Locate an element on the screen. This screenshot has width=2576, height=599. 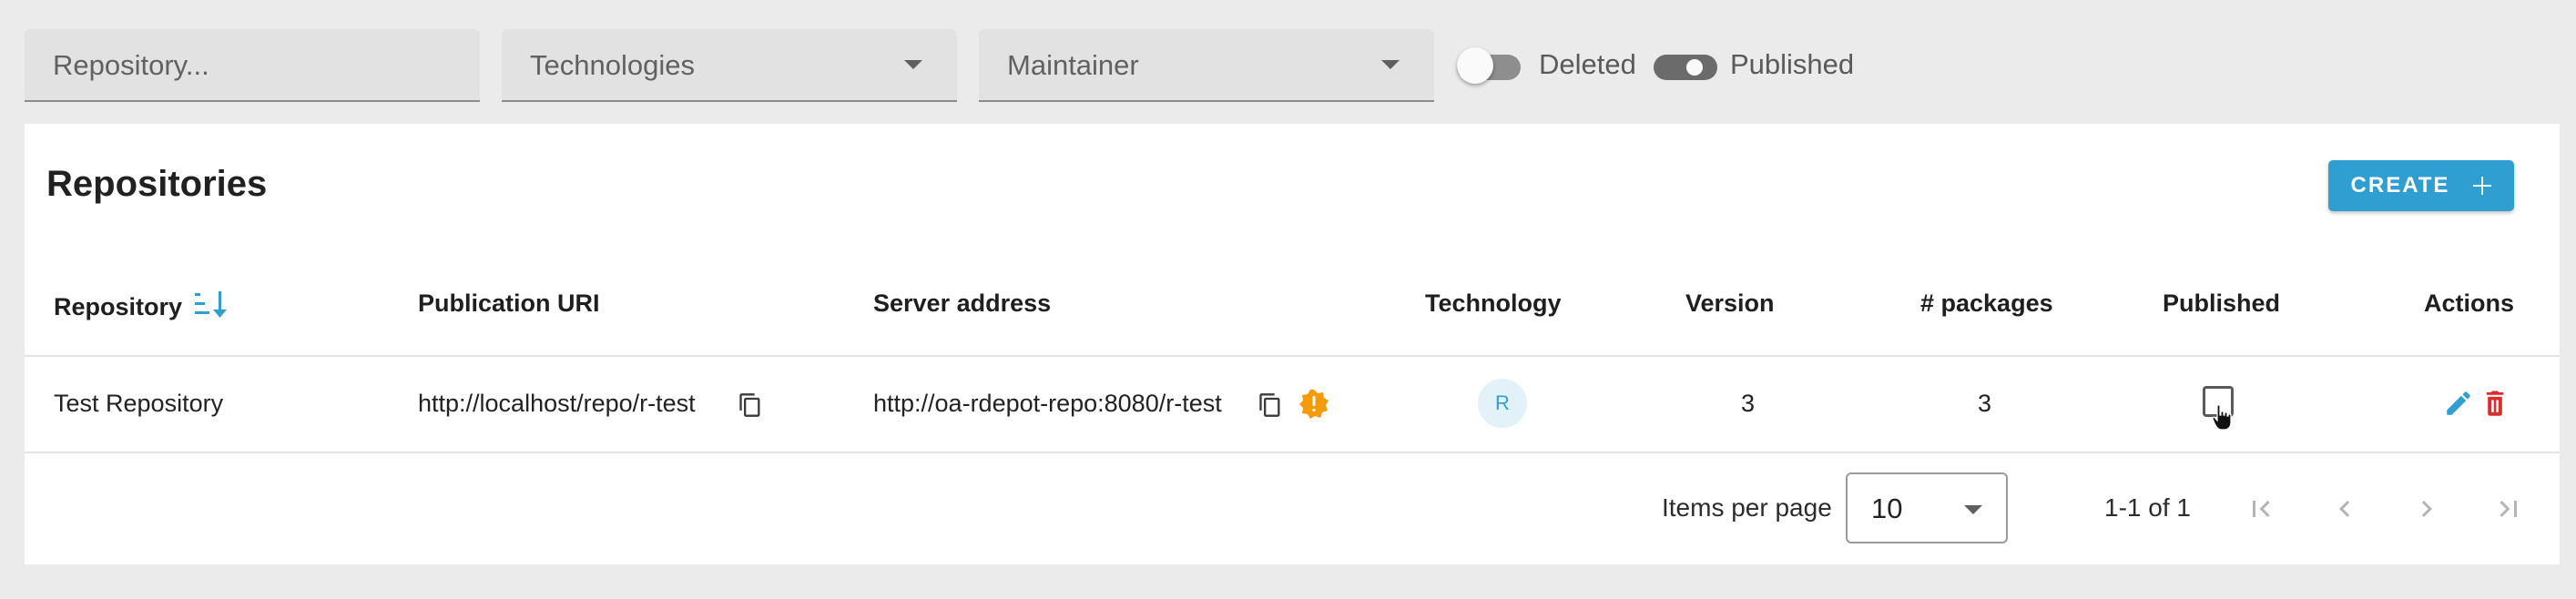
published-toggle-thumb is located at coordinates (1694, 67).